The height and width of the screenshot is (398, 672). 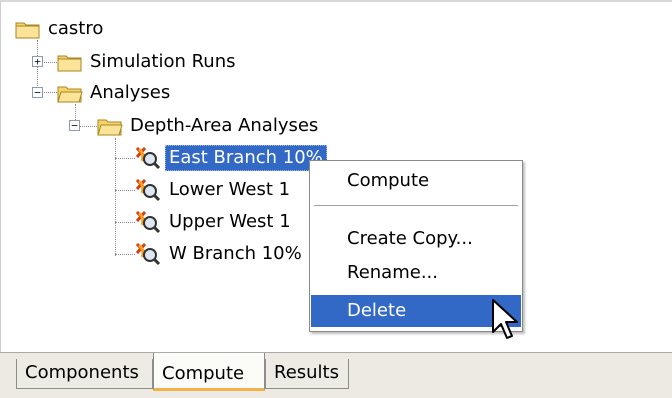 What do you see at coordinates (37, 61) in the screenshot?
I see `expand-plus-icon: +` at bounding box center [37, 61].